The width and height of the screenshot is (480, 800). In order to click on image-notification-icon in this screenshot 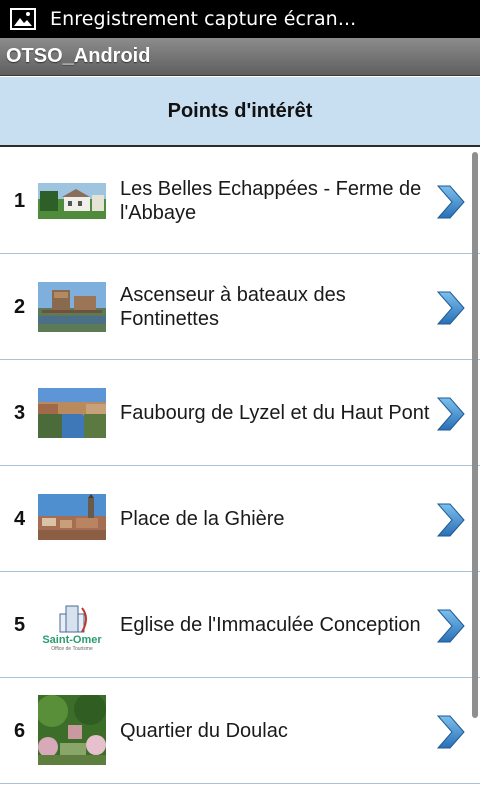, I will do `click(23, 19)`.